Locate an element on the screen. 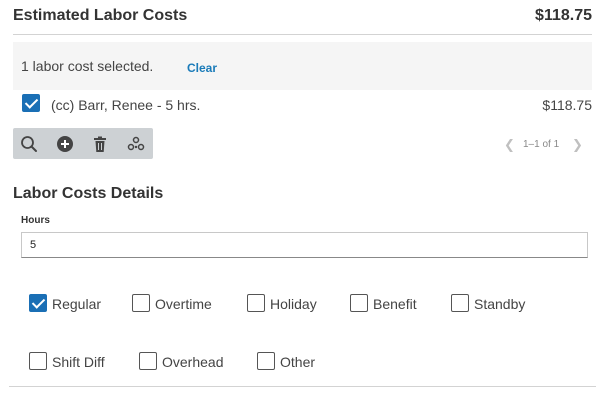 Image resolution: width=602 pixels, height=394 pixels. labor-item-amount: $118.75 is located at coordinates (567, 105).